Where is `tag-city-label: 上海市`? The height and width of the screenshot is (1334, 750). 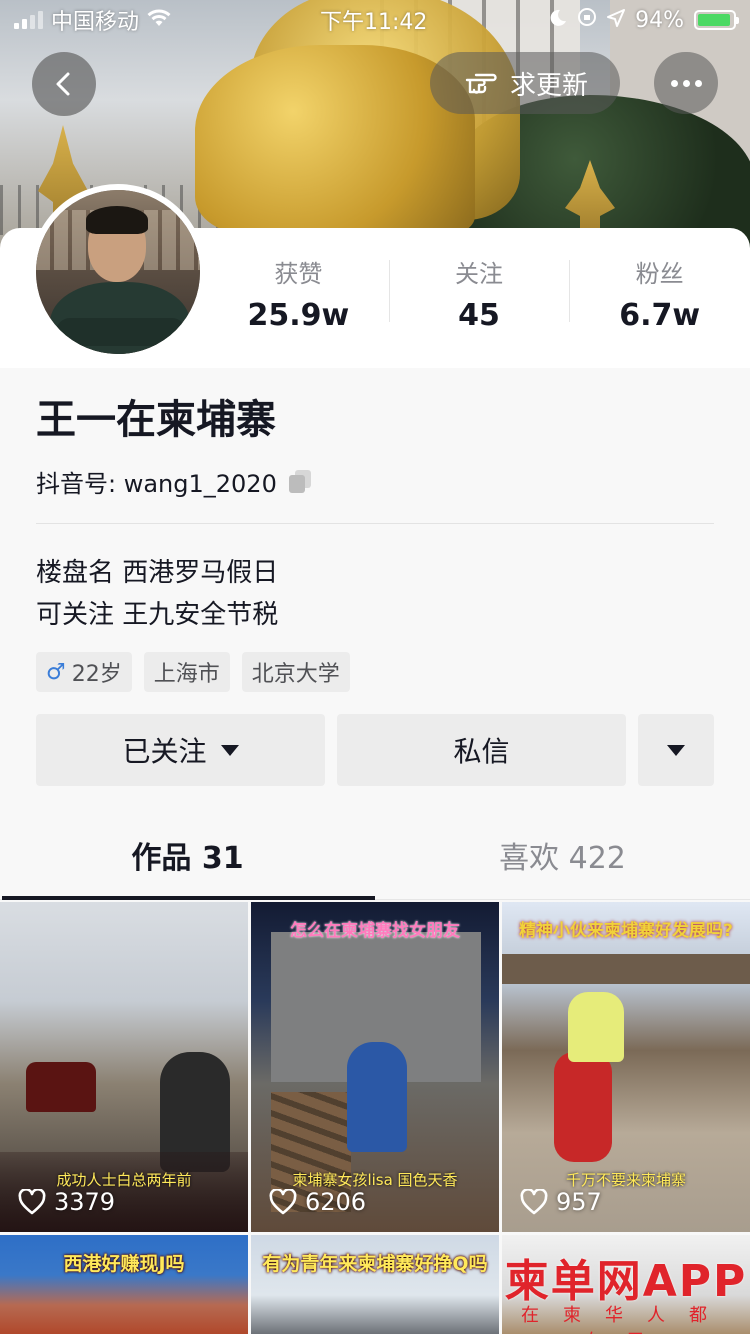 tag-city-label: 上海市 is located at coordinates (186, 674).